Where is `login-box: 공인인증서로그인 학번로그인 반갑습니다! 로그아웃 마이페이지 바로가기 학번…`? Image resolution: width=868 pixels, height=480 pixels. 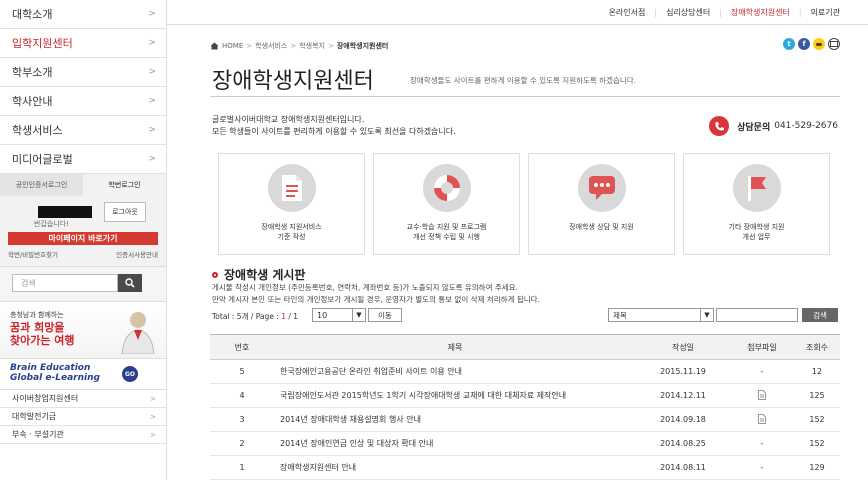 login-box: 공인인증서로그인 학번로그인 반갑습니다! 로그아웃 마이페이지 바로가기 학번… is located at coordinates (83, 220).